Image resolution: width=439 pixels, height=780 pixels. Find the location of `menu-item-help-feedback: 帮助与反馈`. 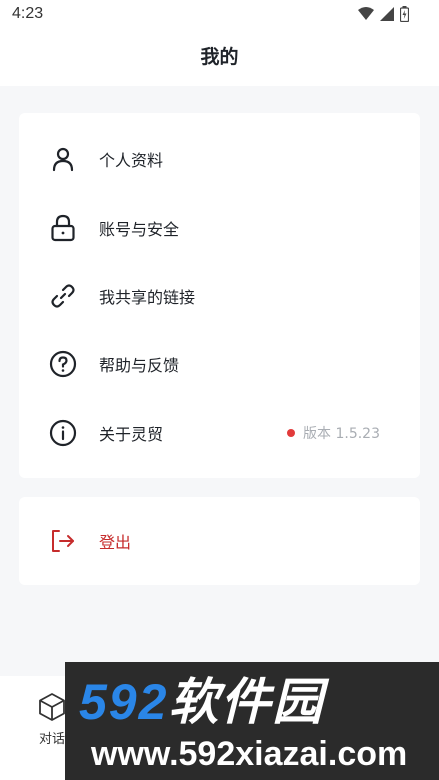

menu-item-help-feedback: 帮助与反馈 is located at coordinates (219, 364).